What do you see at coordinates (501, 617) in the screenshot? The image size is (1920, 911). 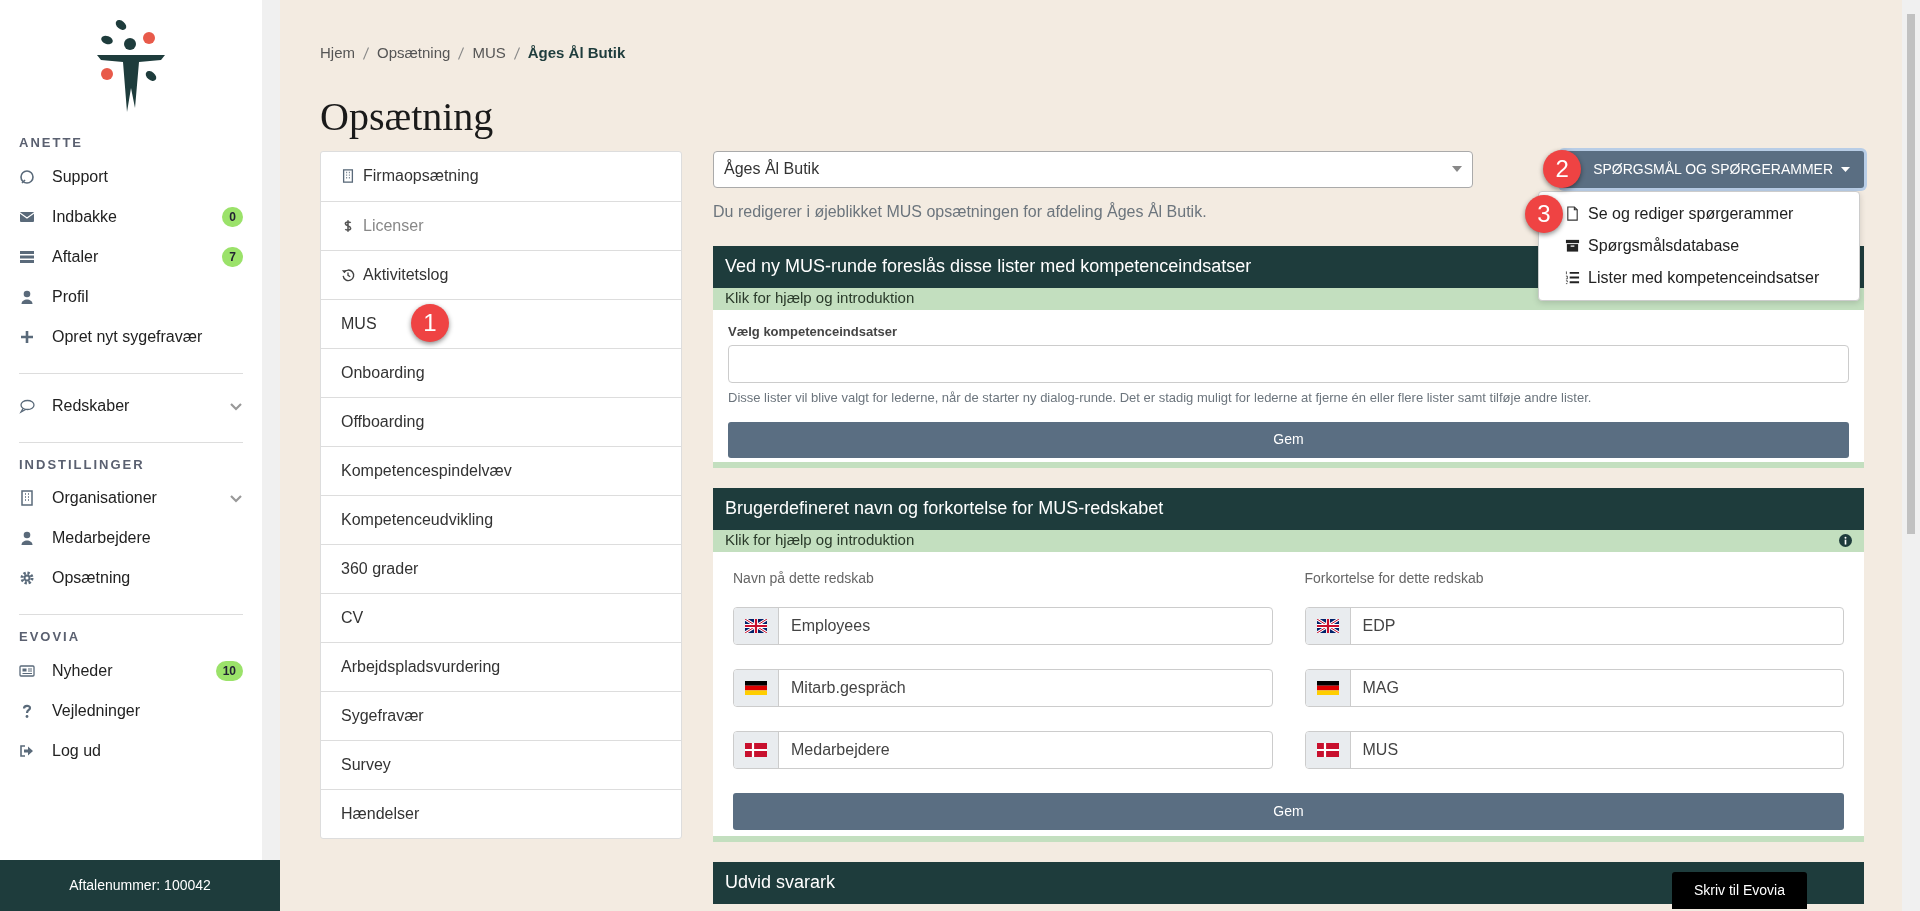 I see `settings-menu-item: CV` at bounding box center [501, 617].